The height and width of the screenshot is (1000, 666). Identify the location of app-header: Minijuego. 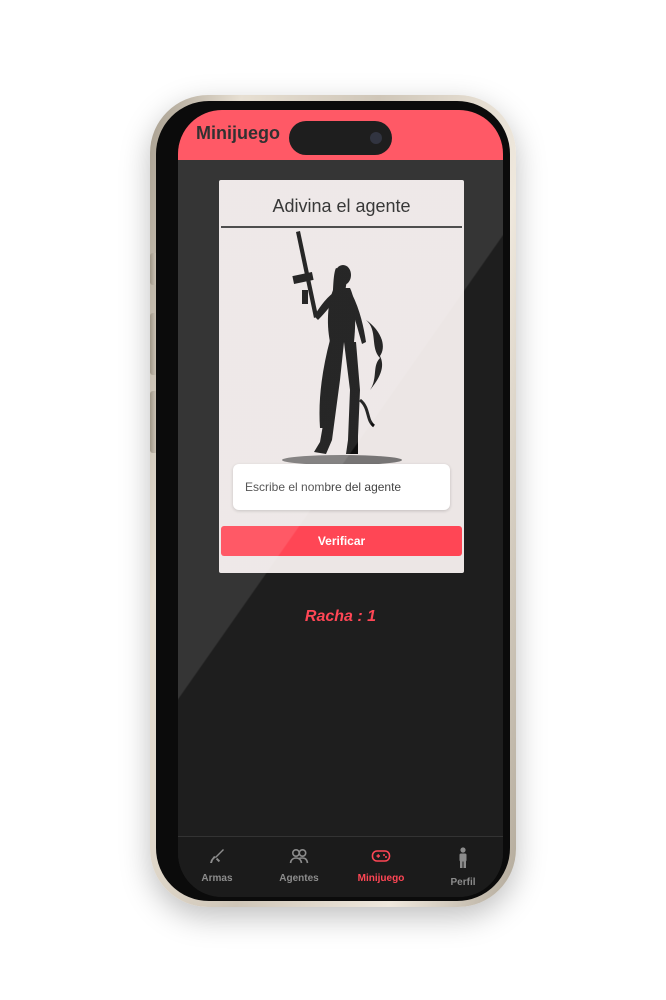
(340, 135).